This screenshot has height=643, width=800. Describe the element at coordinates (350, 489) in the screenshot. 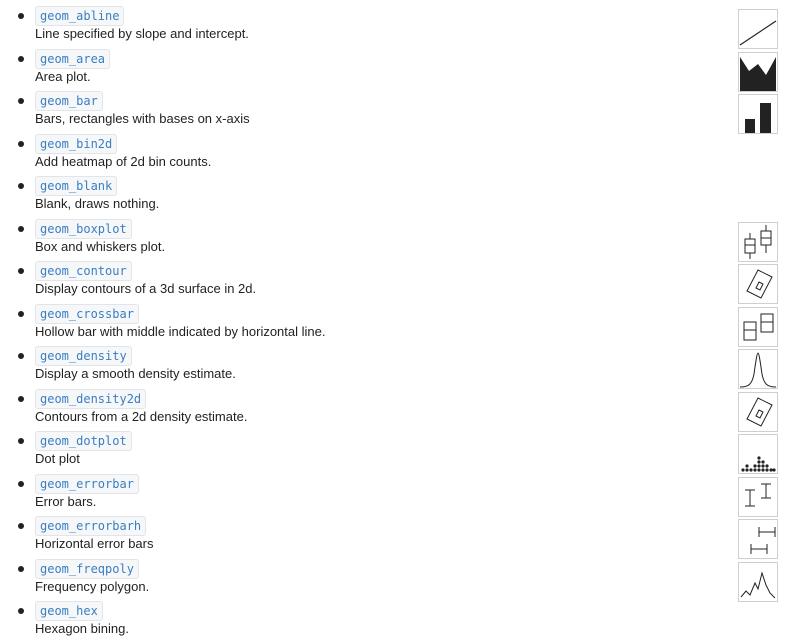

I see `list-item-geom-errorbar: geom_errorbar Error bars.` at that location.